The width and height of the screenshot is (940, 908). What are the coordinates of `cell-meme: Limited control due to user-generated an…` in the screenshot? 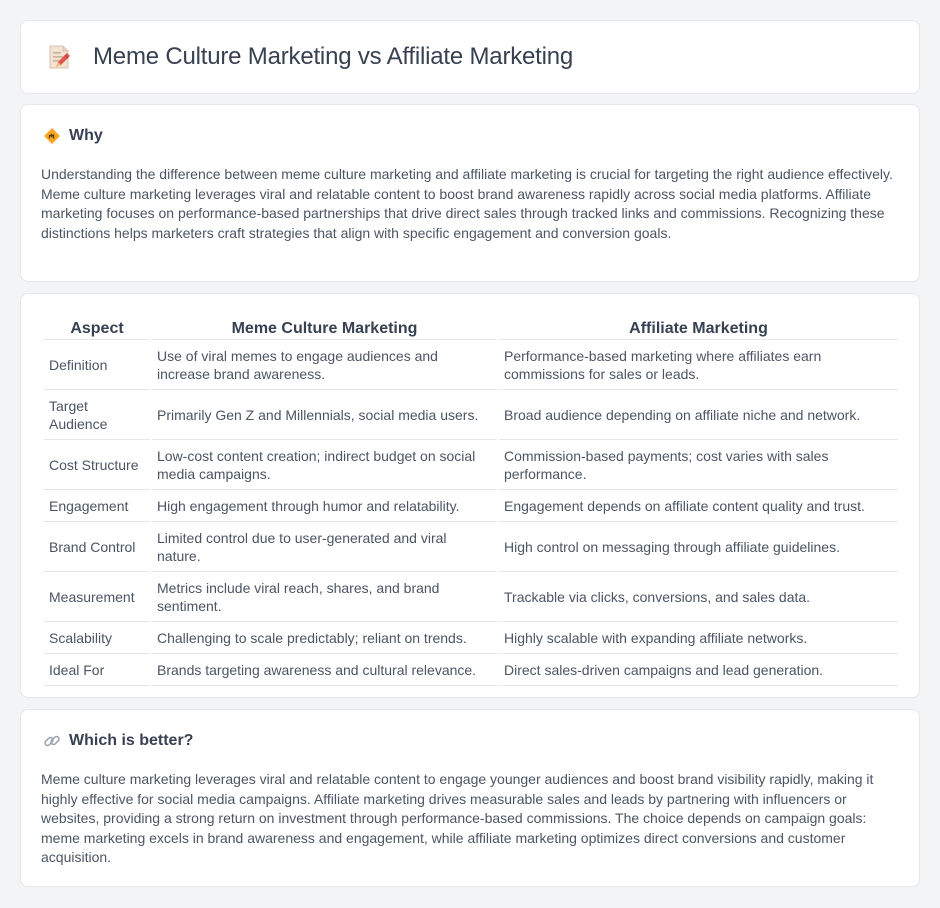 It's located at (324, 548).